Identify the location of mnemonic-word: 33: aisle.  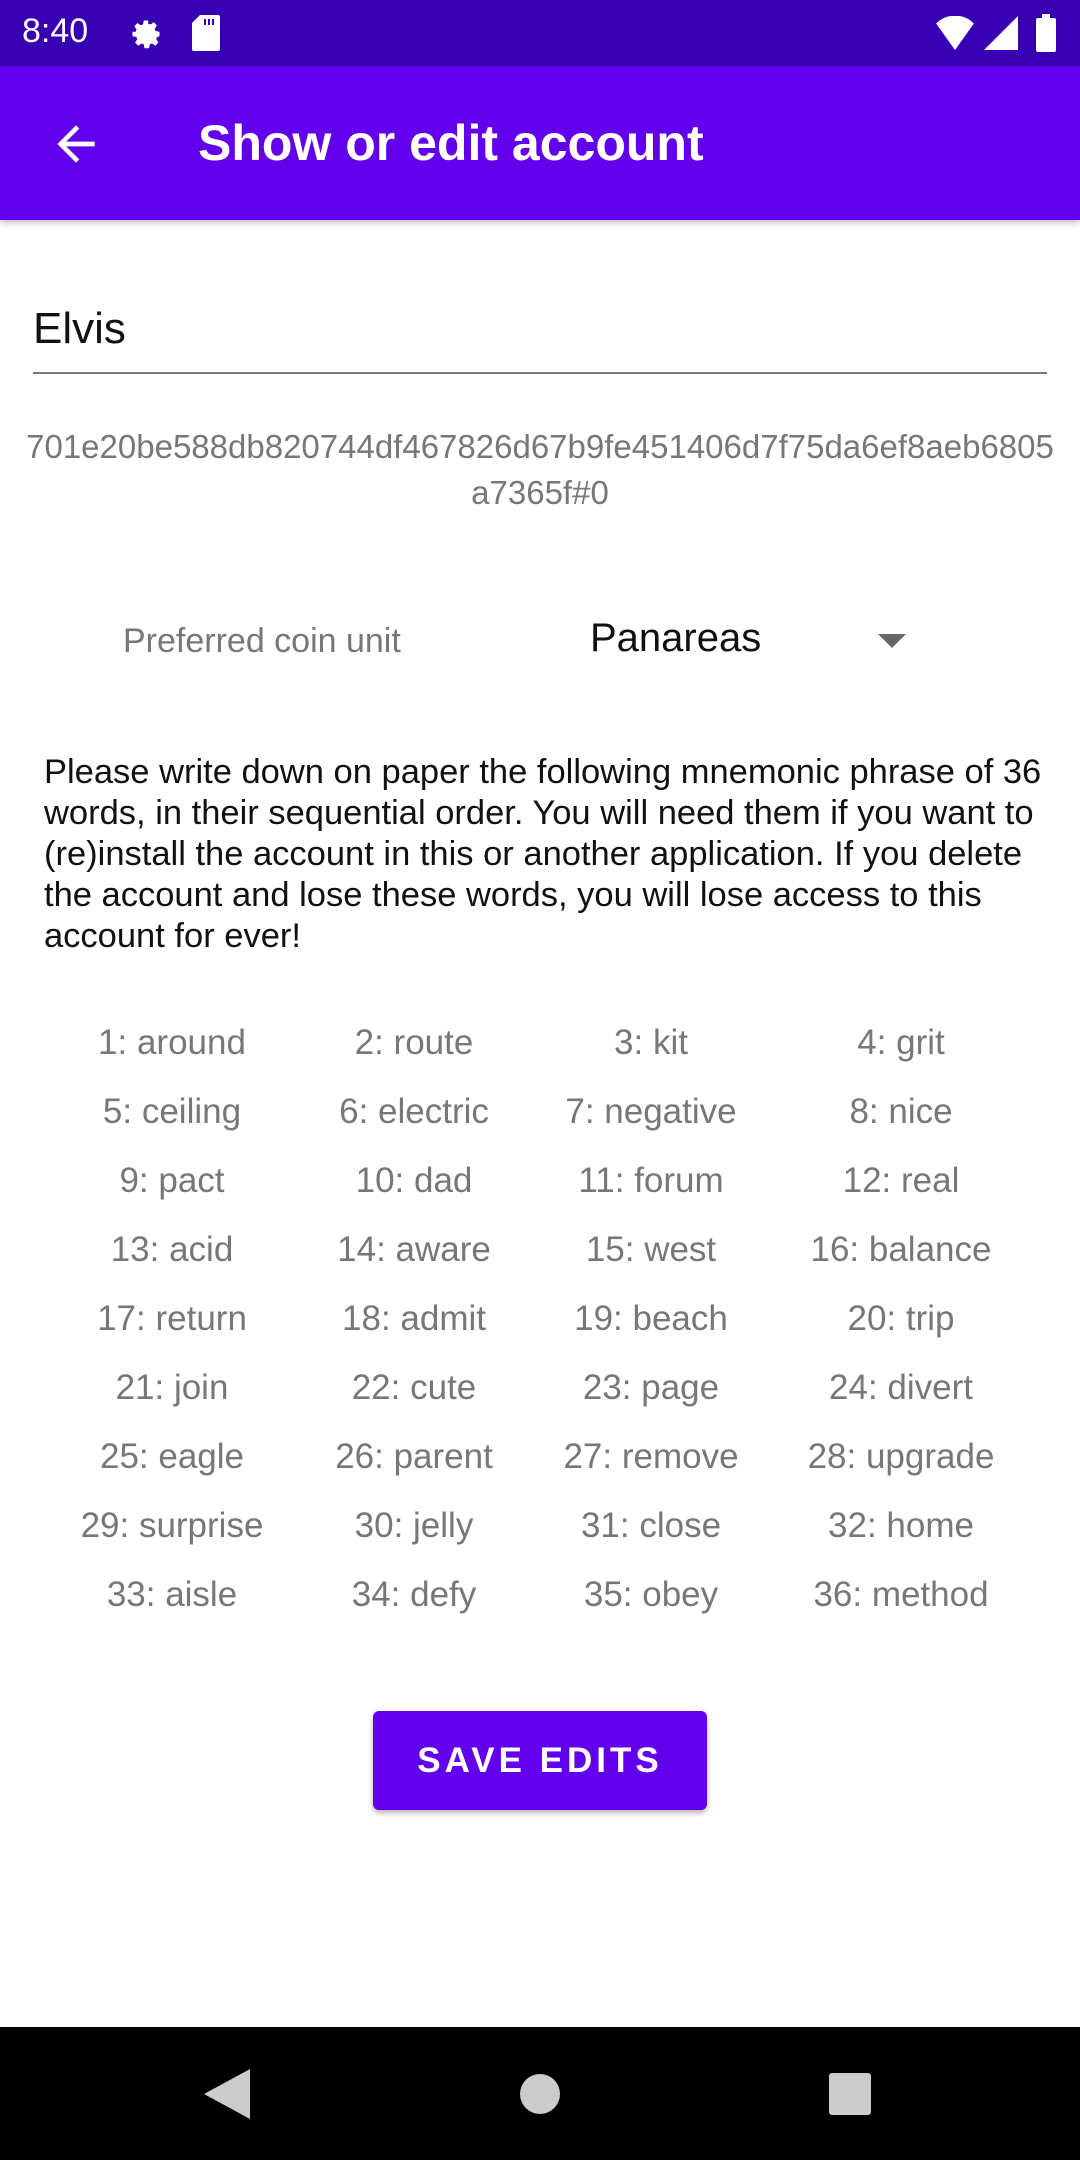
(172, 1594).